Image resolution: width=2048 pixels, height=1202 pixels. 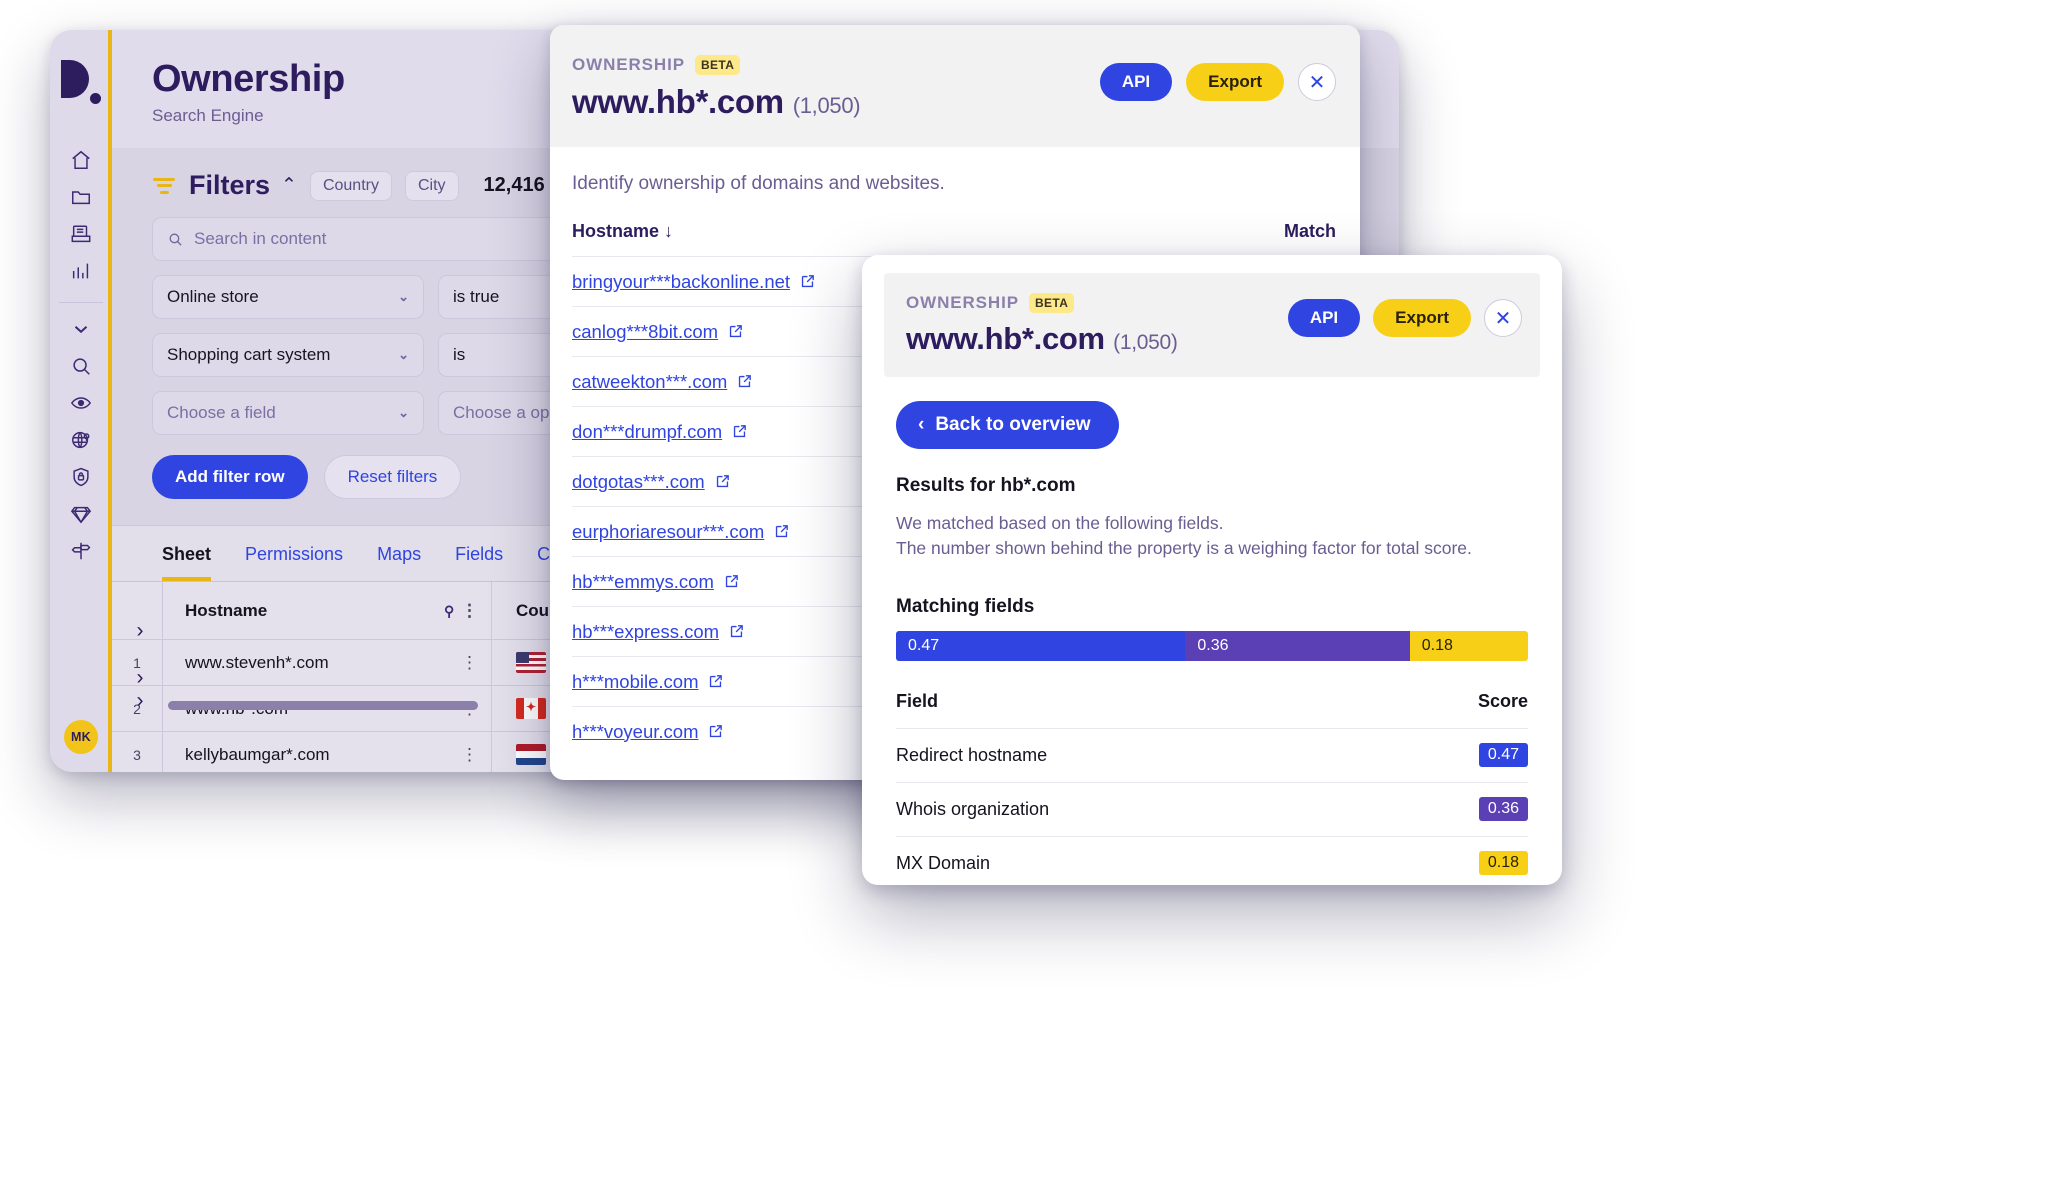 I want to click on filter-chip-city: City, so click(x=431, y=185).